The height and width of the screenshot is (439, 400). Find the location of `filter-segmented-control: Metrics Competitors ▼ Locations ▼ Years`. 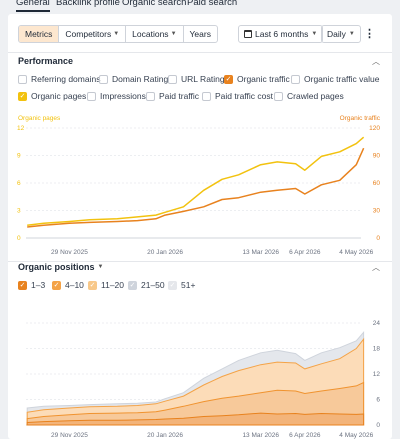

filter-segmented-control: Metrics Competitors ▼ Locations ▼ Years is located at coordinates (118, 34).